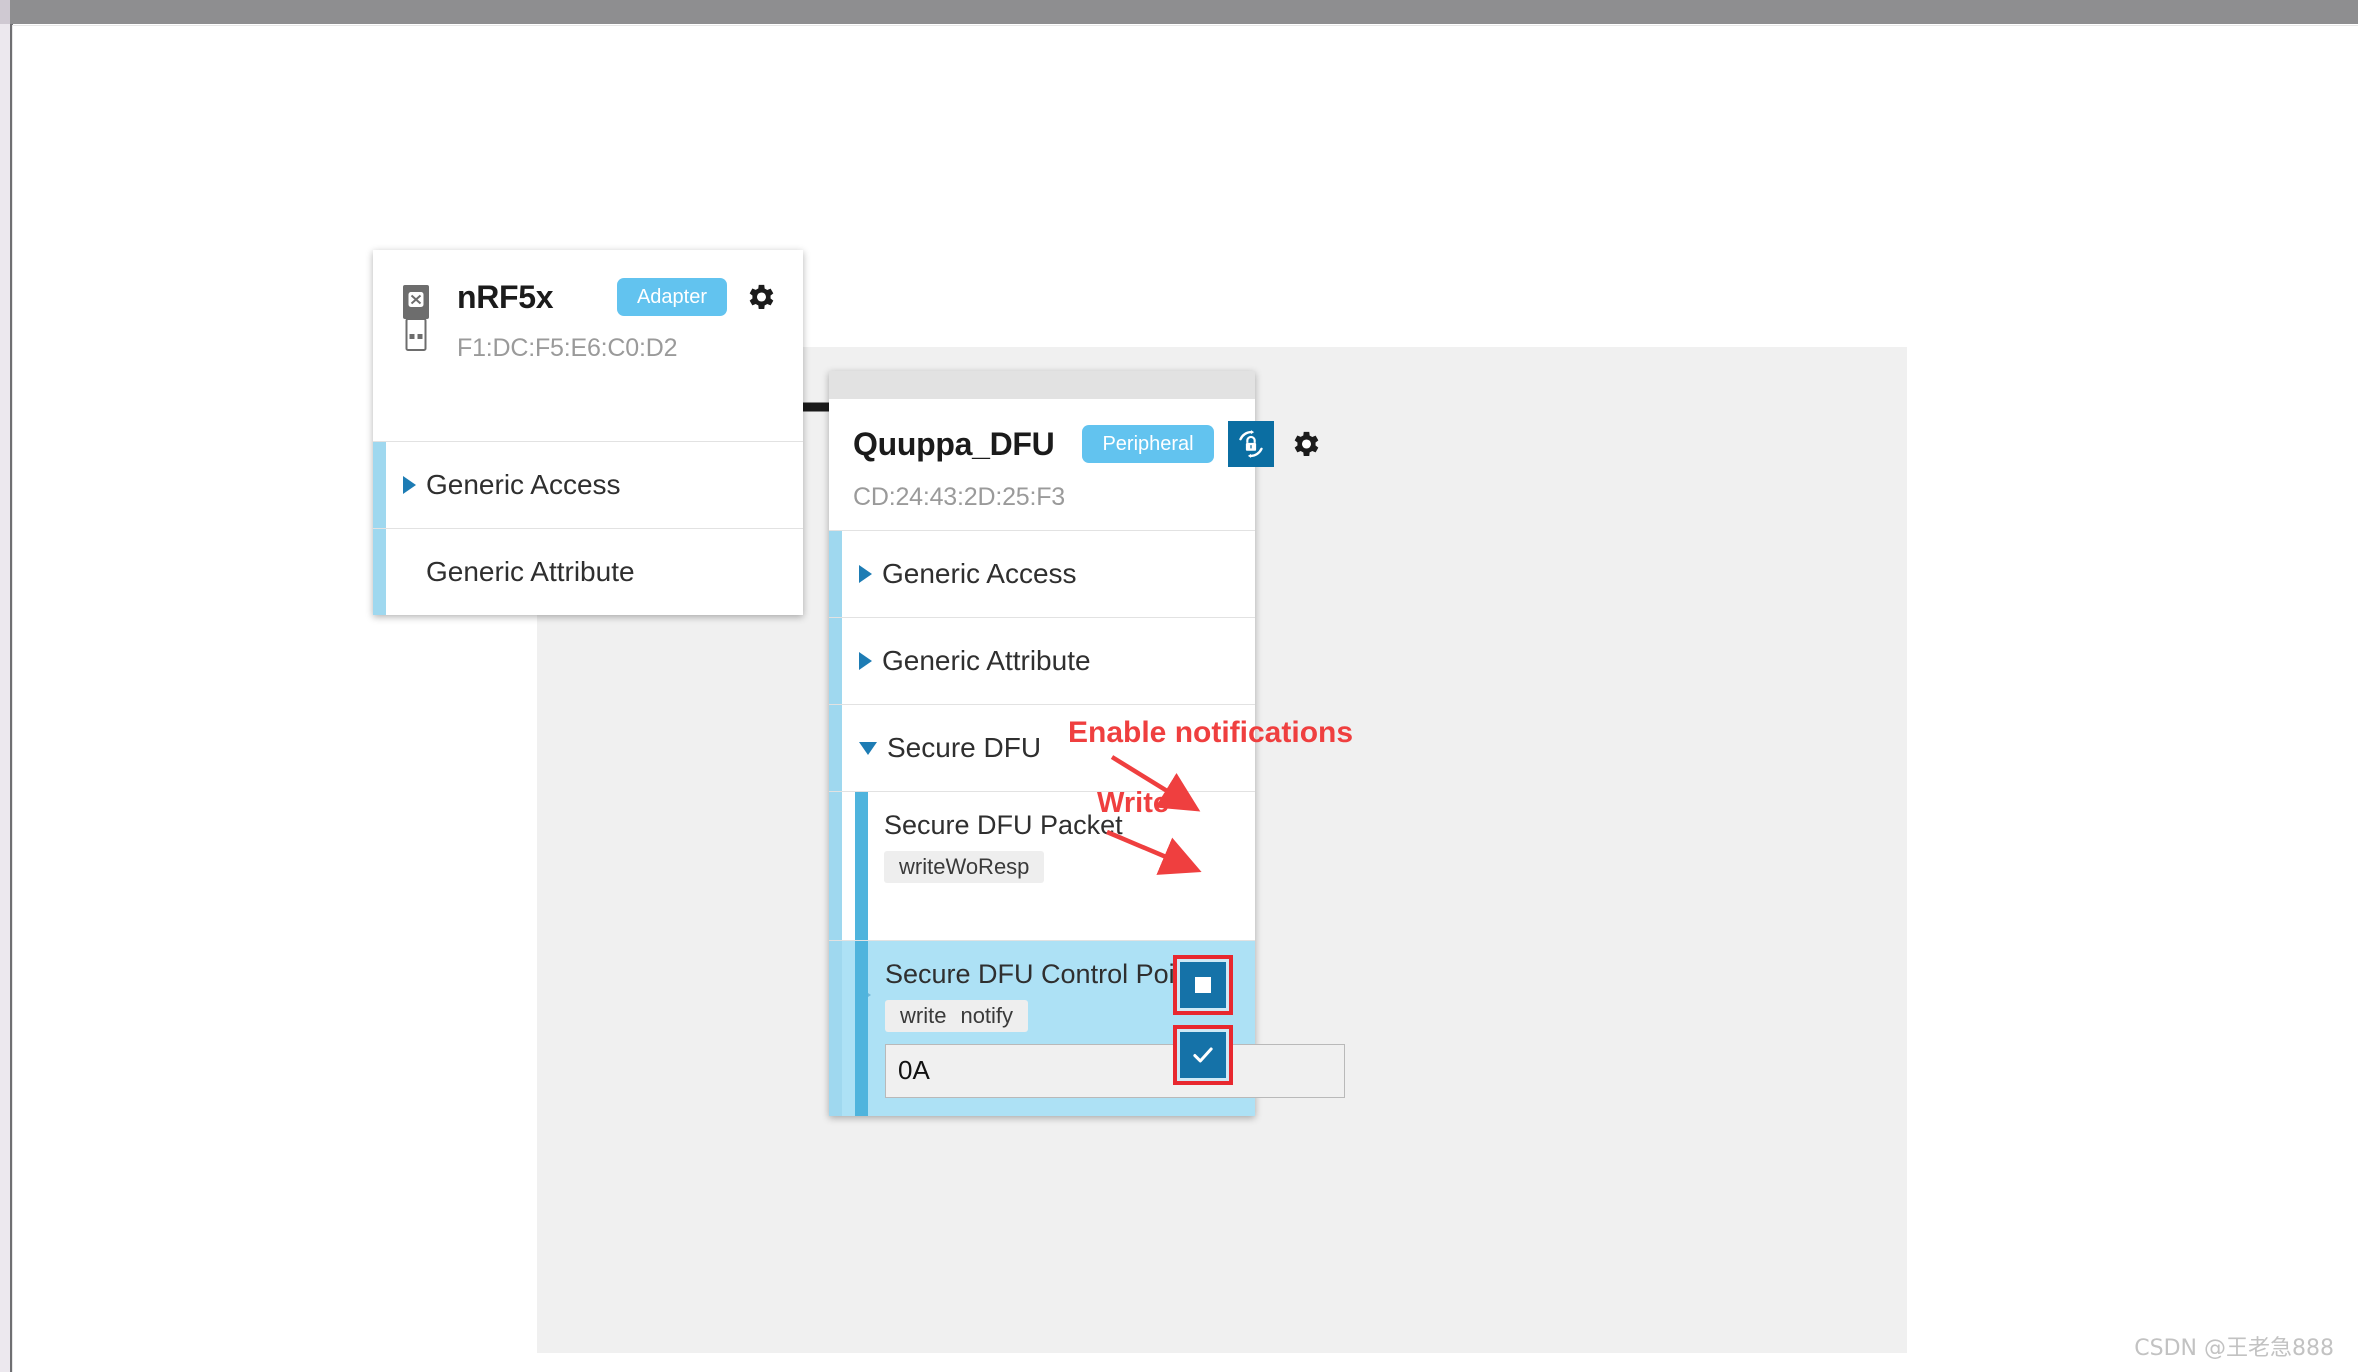  I want to click on write-confirm-highlight, so click(1203, 1055).